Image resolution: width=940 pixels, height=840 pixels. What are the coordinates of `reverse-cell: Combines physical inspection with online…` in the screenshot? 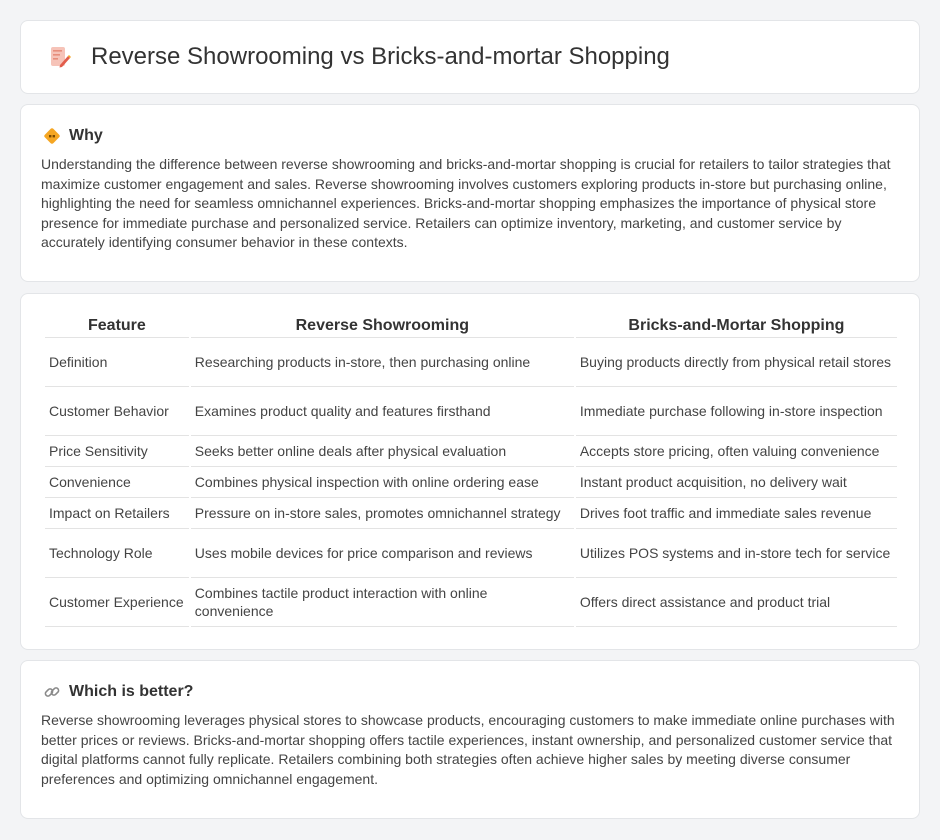 It's located at (382, 482).